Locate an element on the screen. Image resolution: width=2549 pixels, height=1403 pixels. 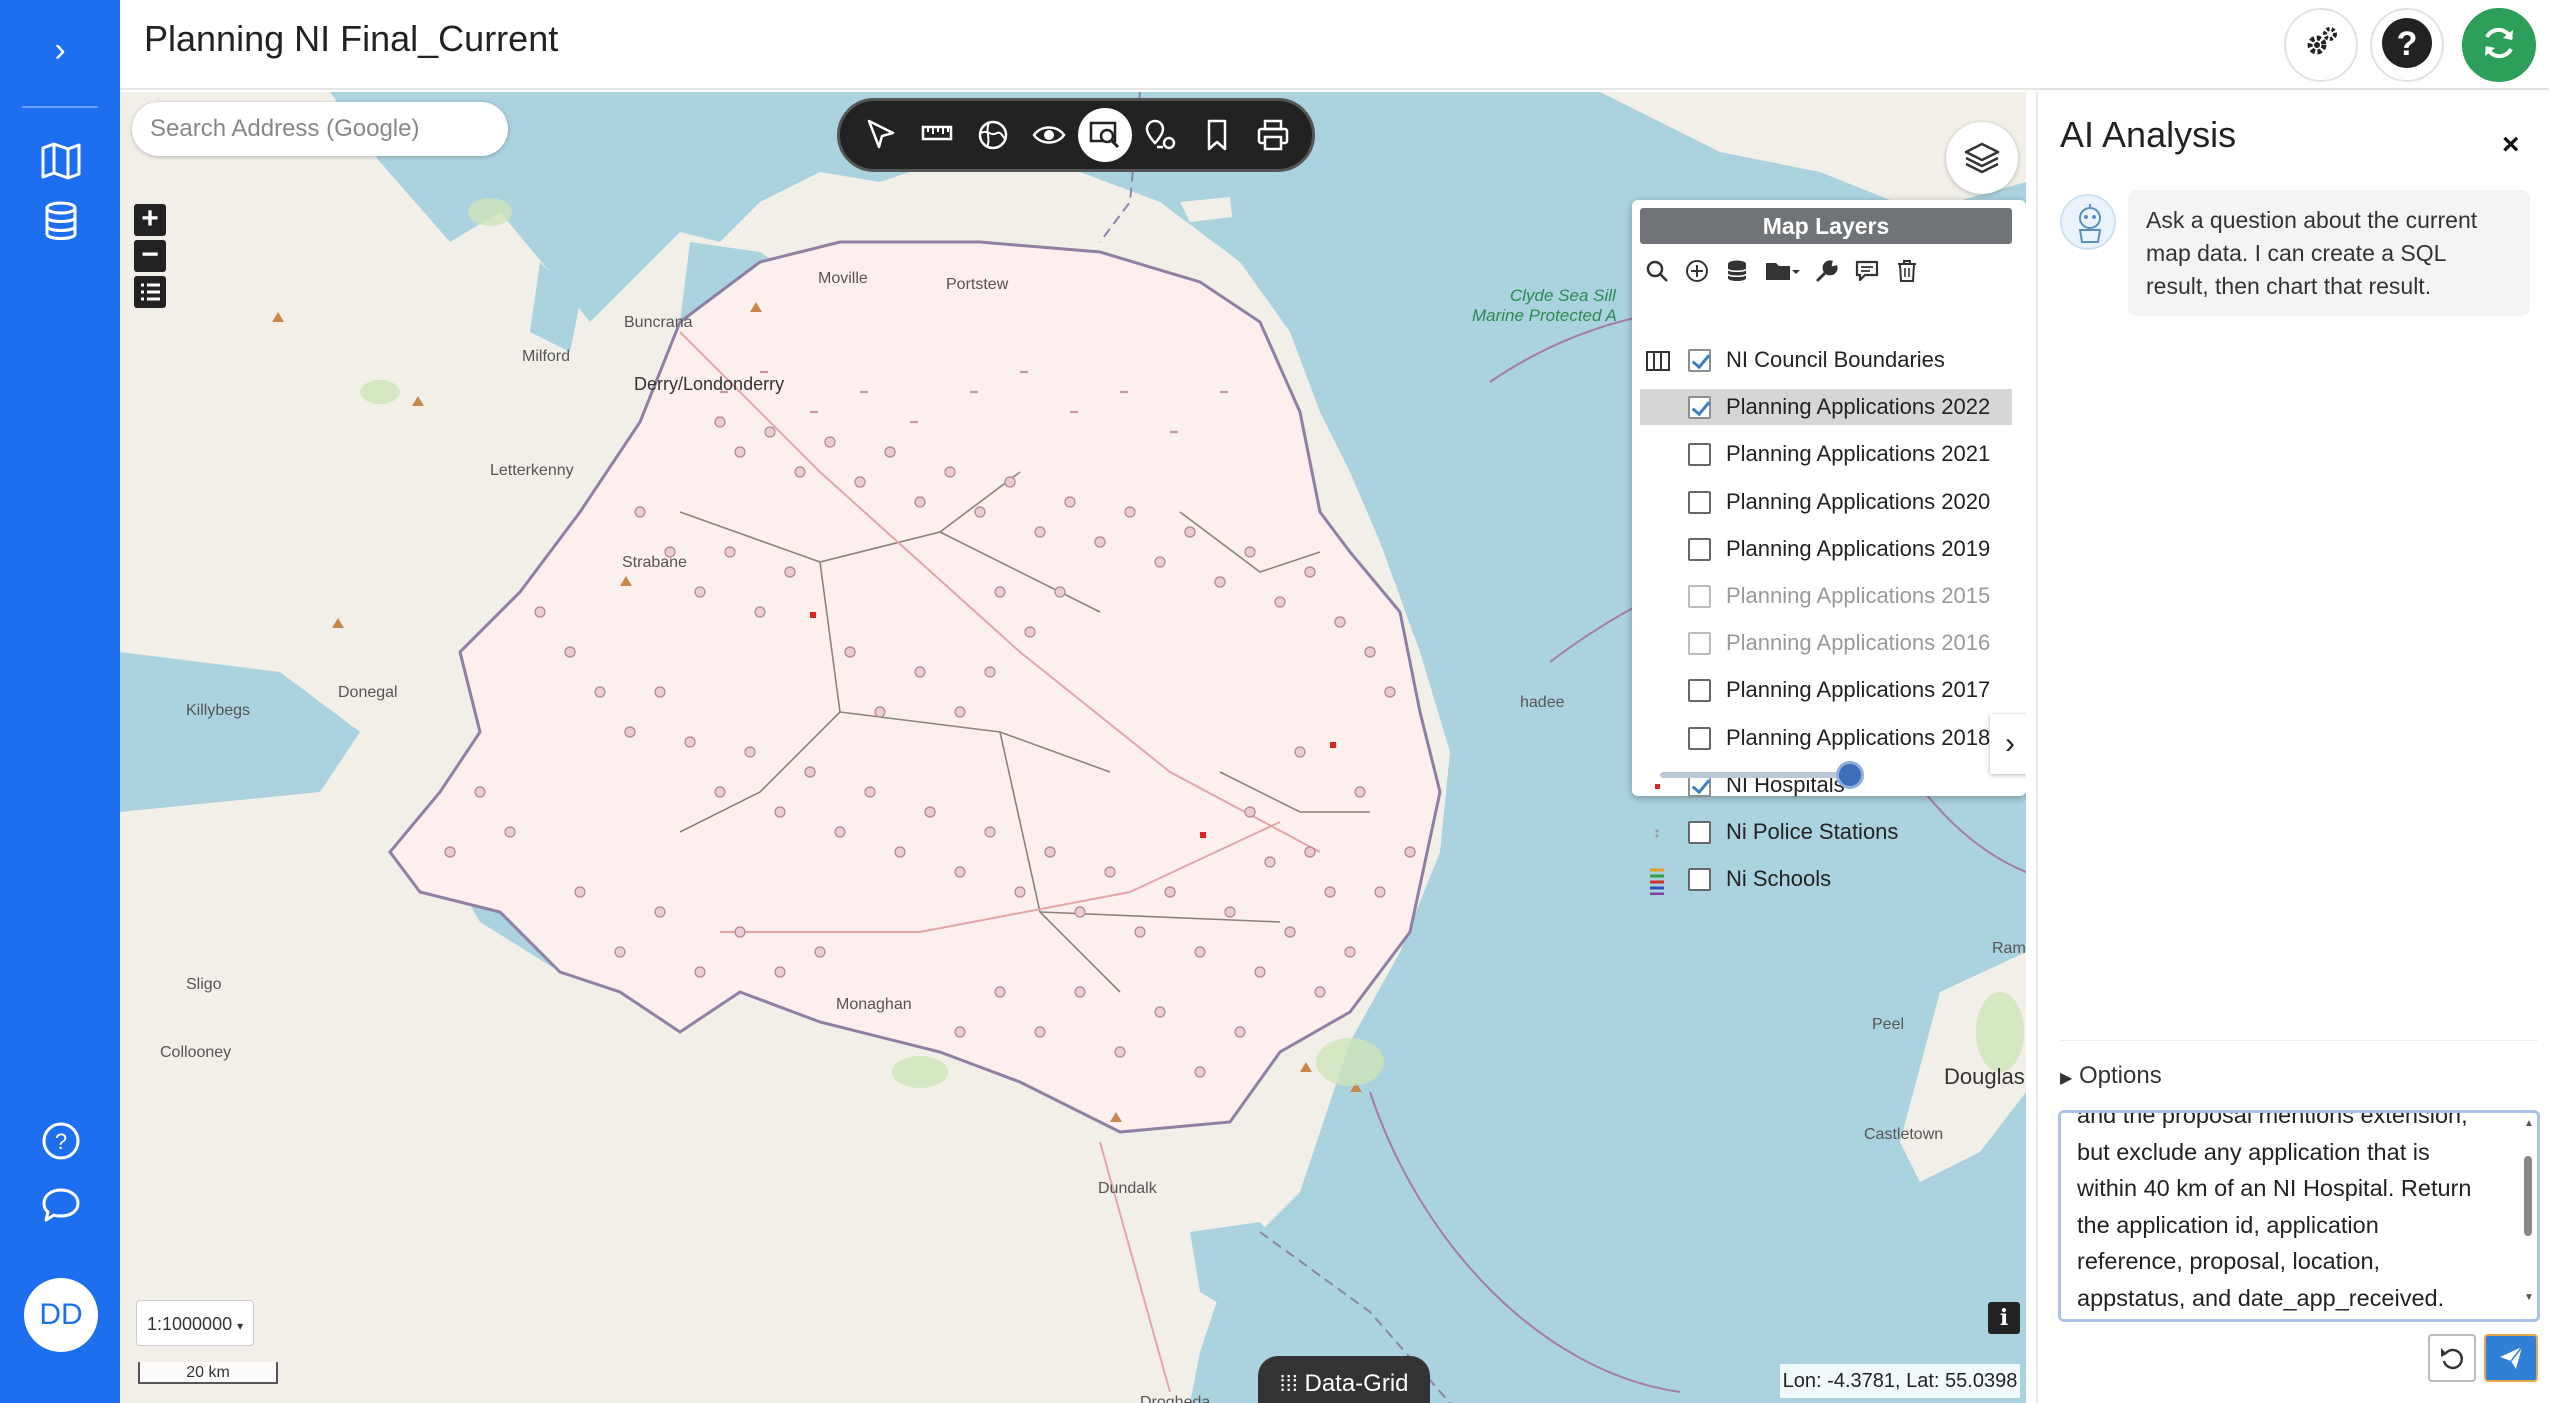
print-icon is located at coordinates (1273, 135).